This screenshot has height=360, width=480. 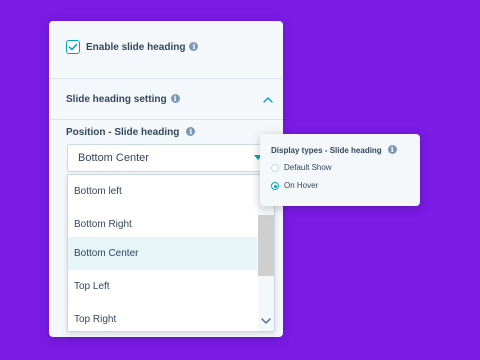 What do you see at coordinates (162, 191) in the screenshot?
I see `dropdown-option-bottom-left: Bottom left` at bounding box center [162, 191].